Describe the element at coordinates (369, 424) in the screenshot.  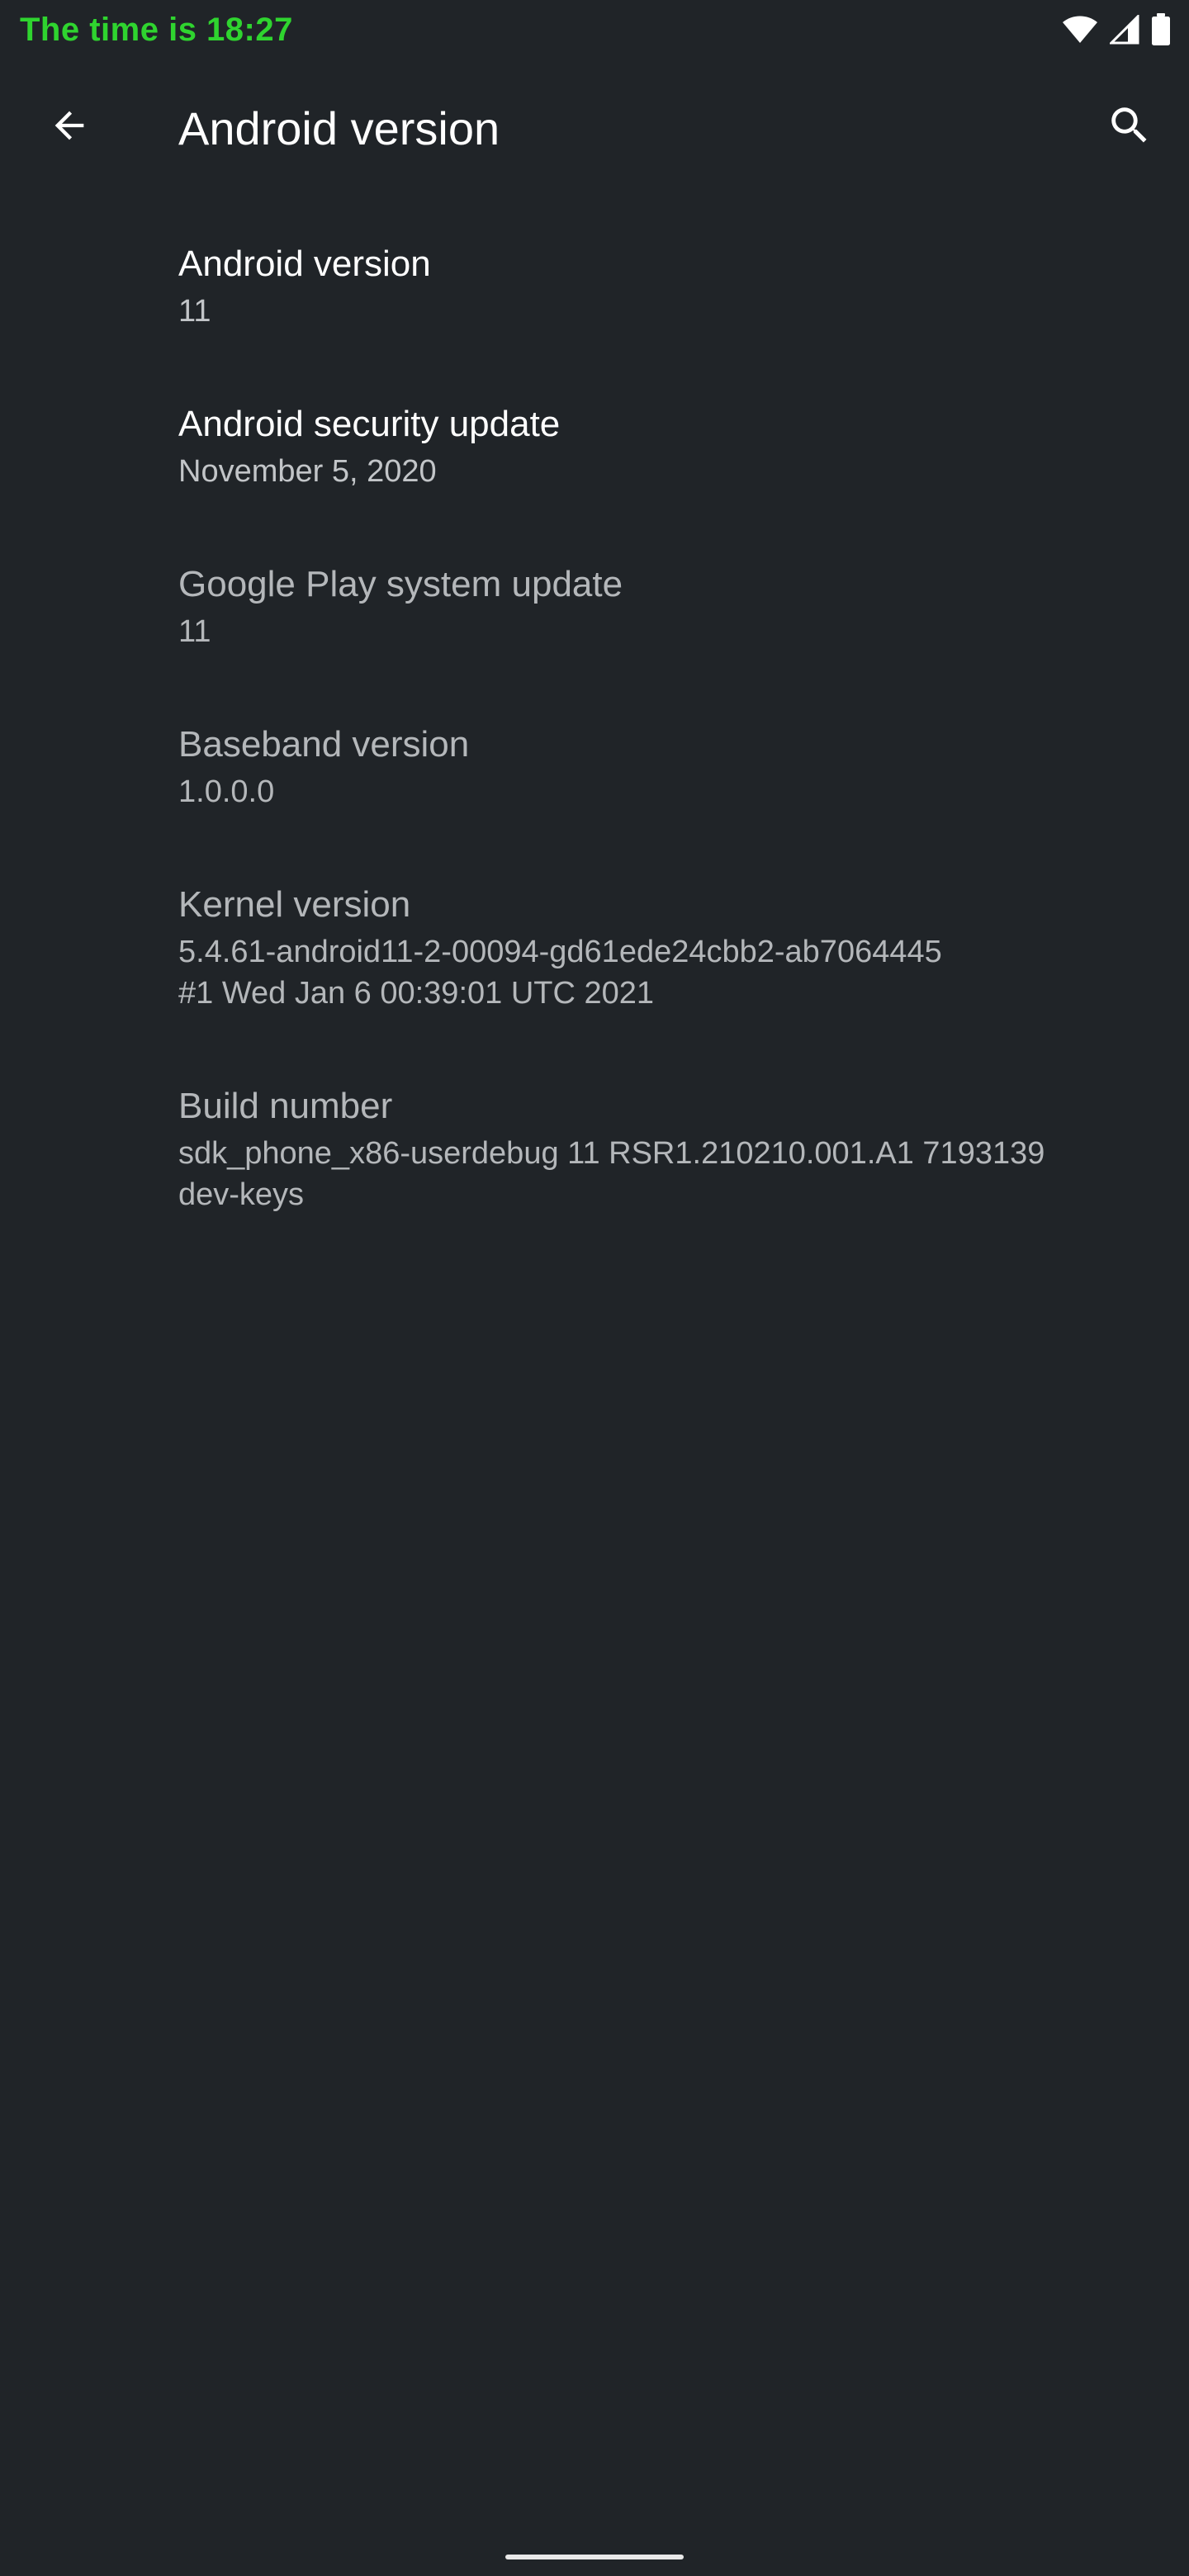
I see `setting-title: Android security update` at that location.